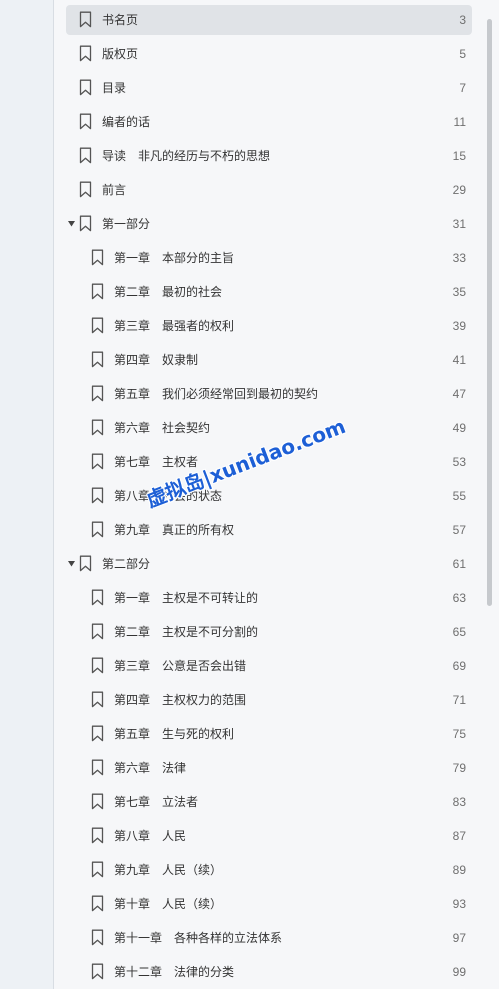  What do you see at coordinates (269, 292) in the screenshot?
I see `toc-item: 第二章 最初的社会 35` at bounding box center [269, 292].